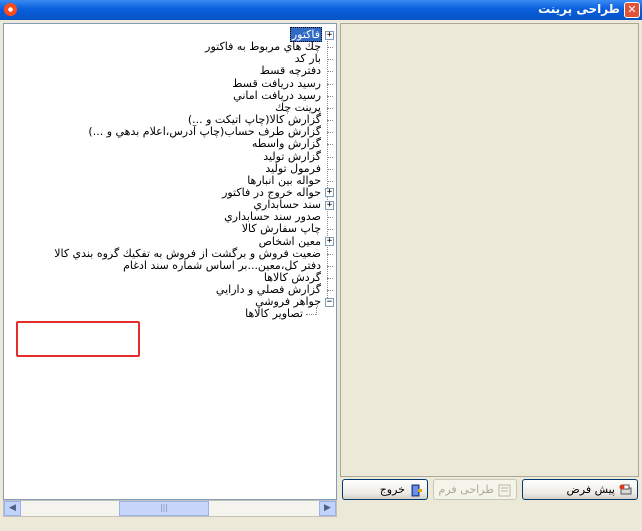 The image size is (642, 531). I want to click on exit-button: خروج, so click(385, 489).